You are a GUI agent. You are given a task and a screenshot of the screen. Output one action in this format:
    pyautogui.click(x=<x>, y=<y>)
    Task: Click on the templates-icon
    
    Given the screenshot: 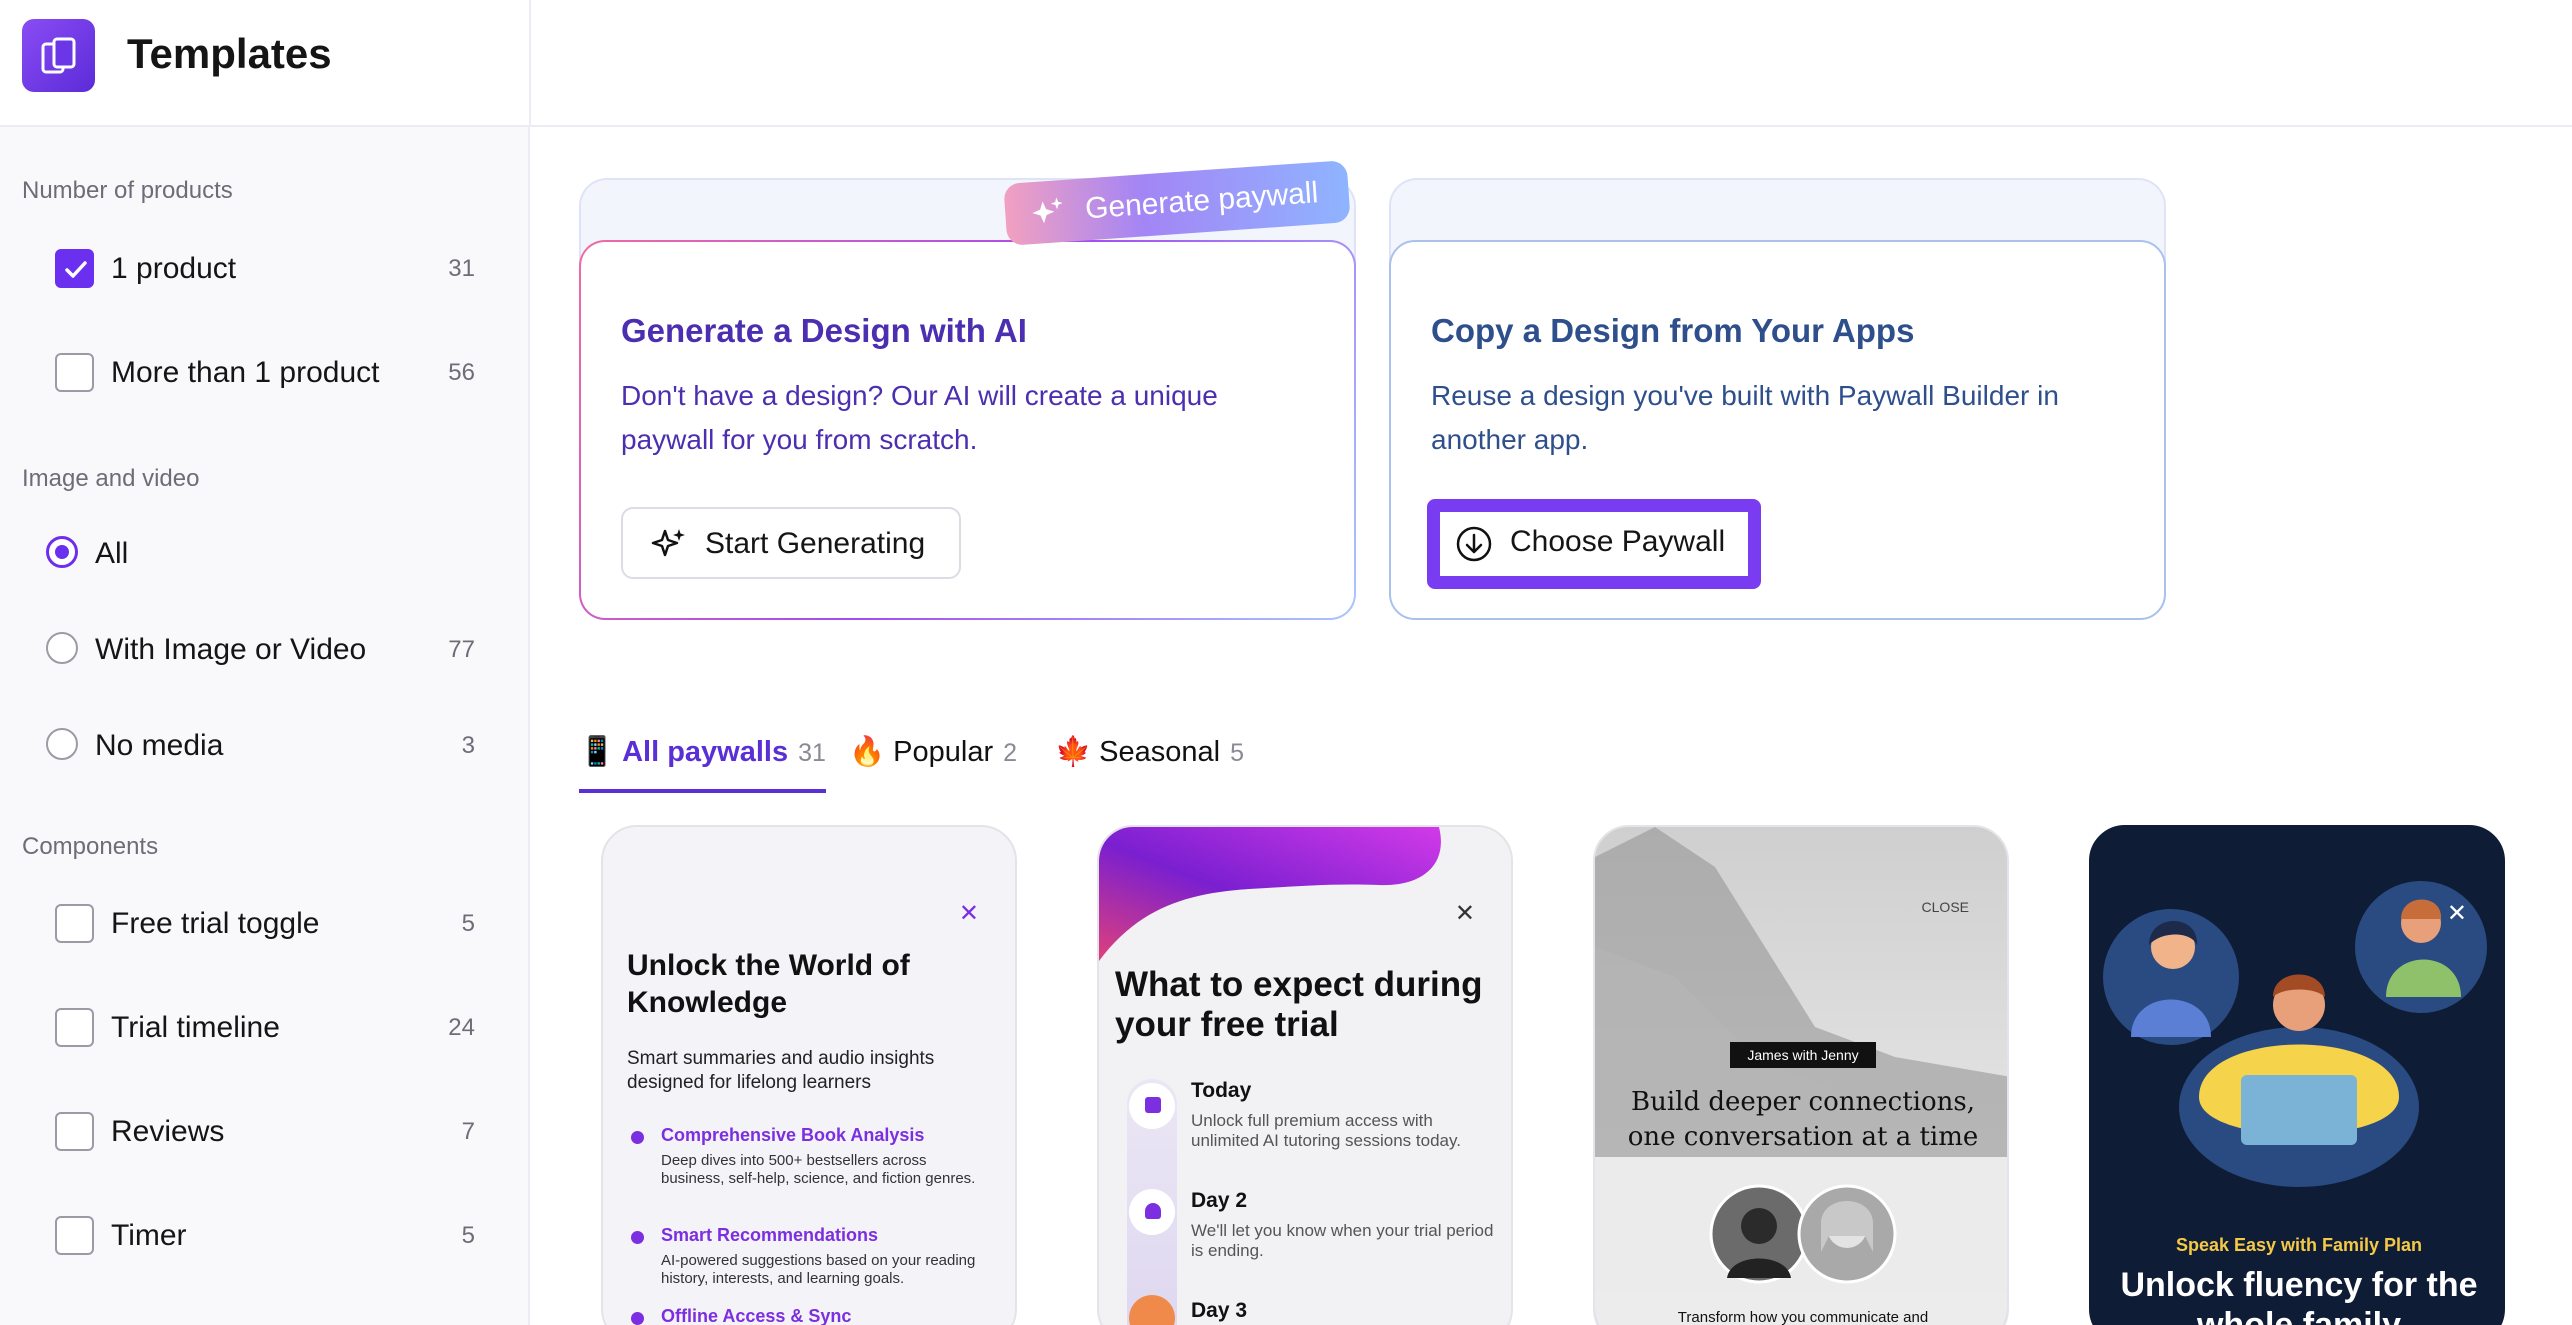 What is the action you would take?
    pyautogui.click(x=58, y=55)
    